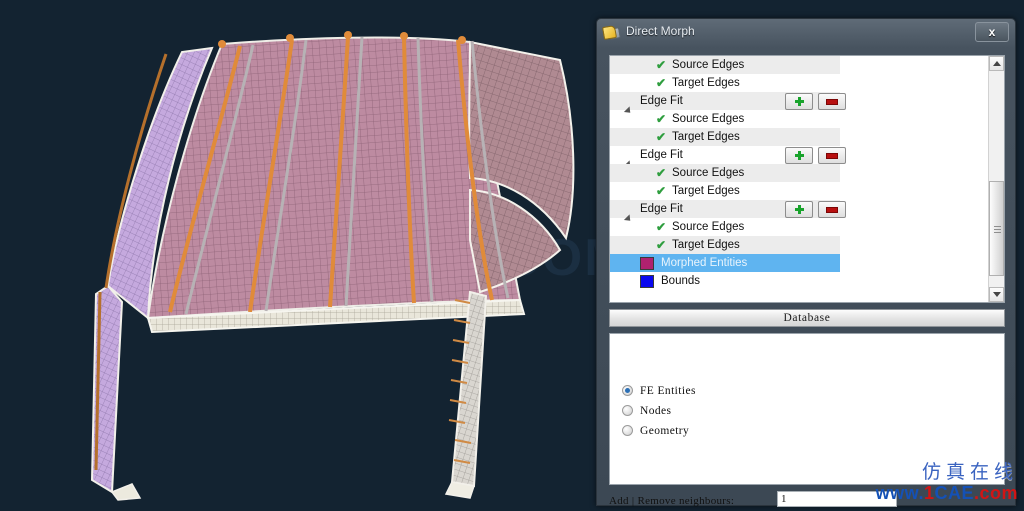  What do you see at coordinates (807, 318) in the screenshot?
I see `database-button: Database` at bounding box center [807, 318].